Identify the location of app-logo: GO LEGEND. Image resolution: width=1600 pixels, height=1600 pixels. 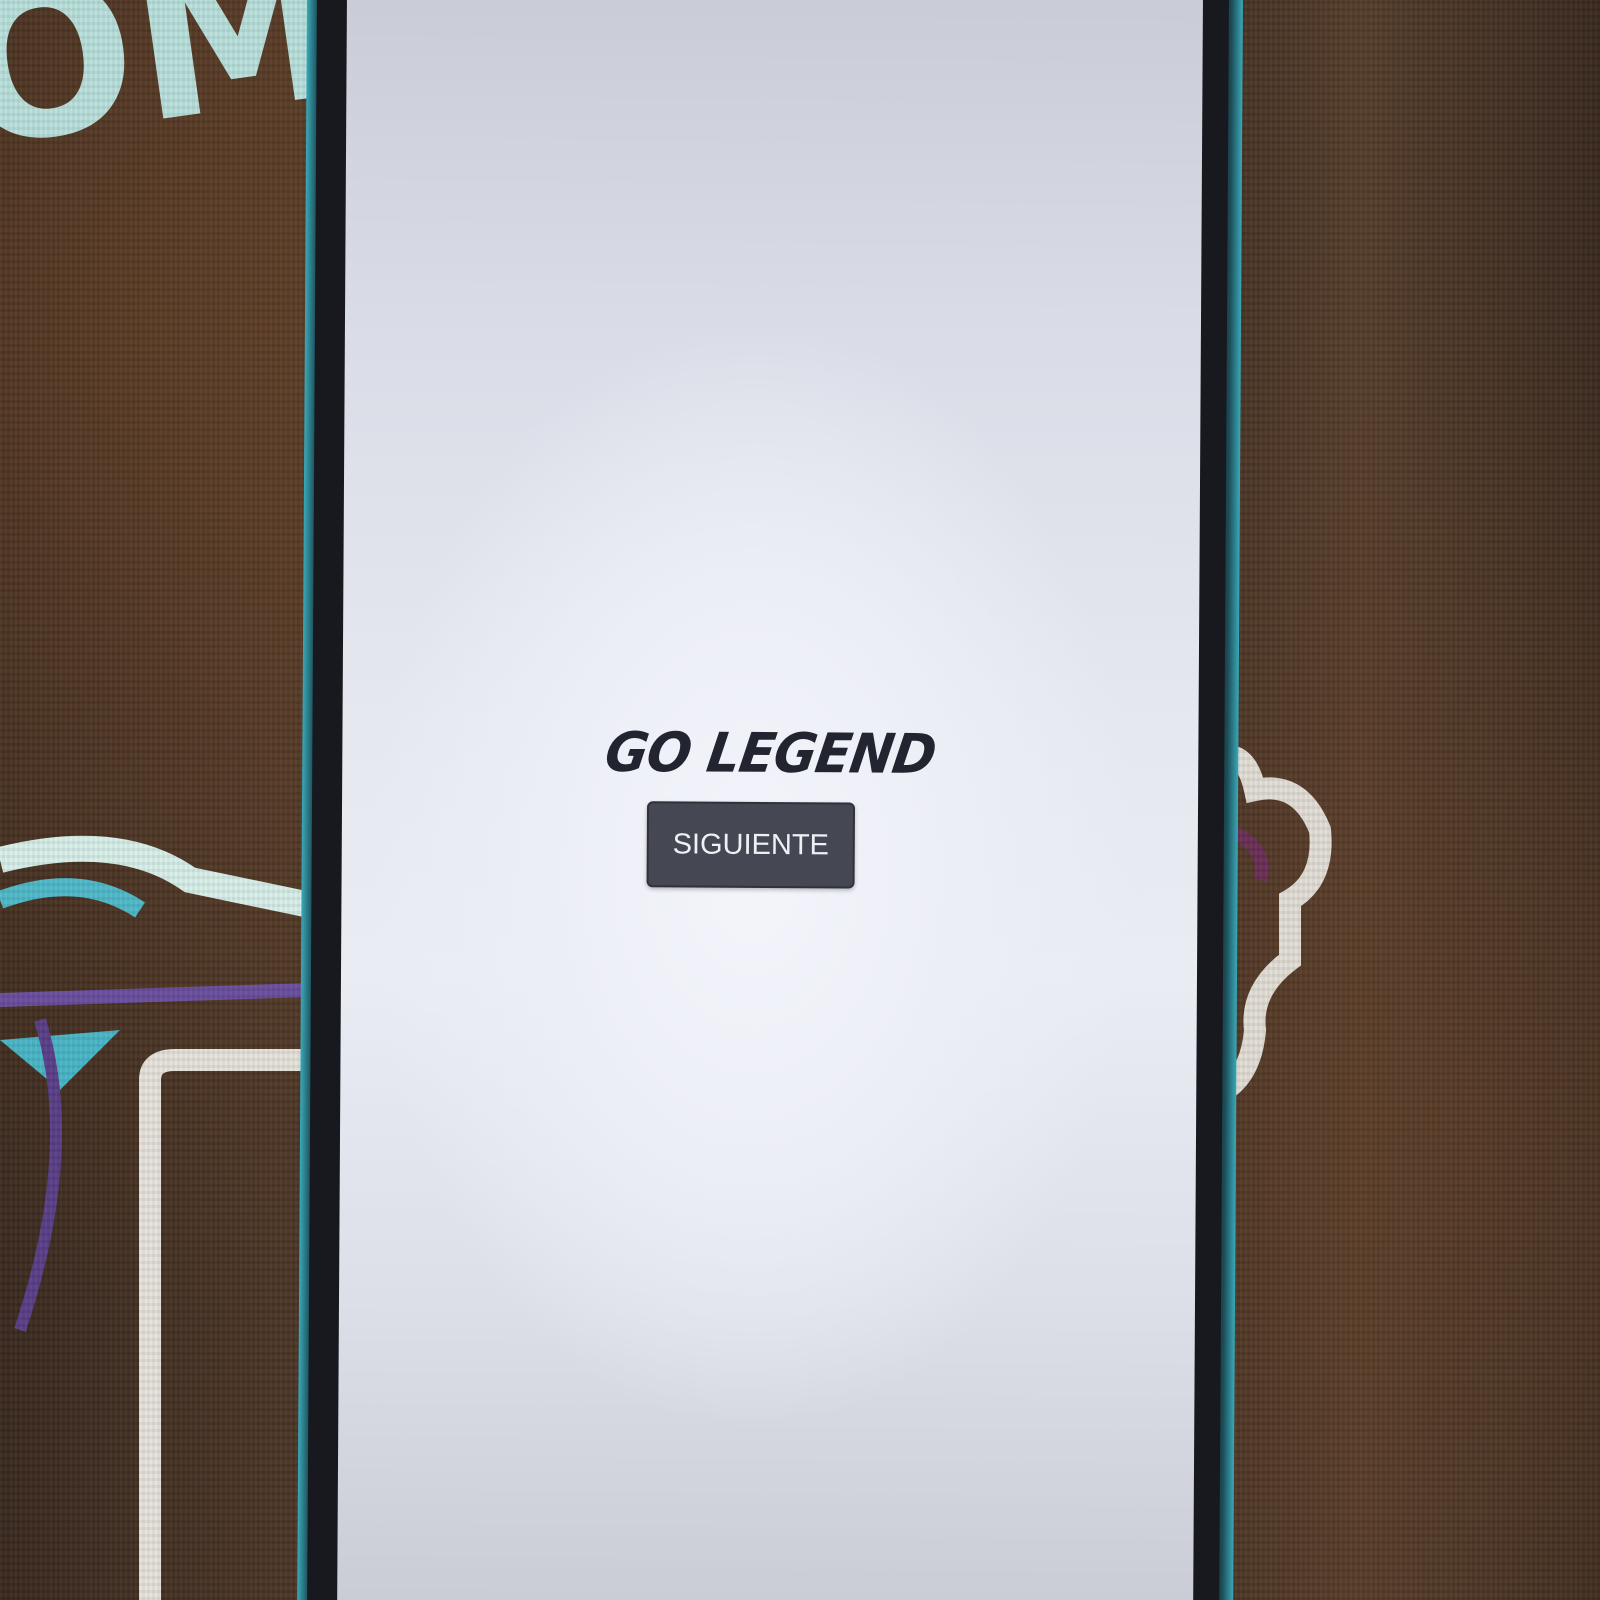
(770, 754).